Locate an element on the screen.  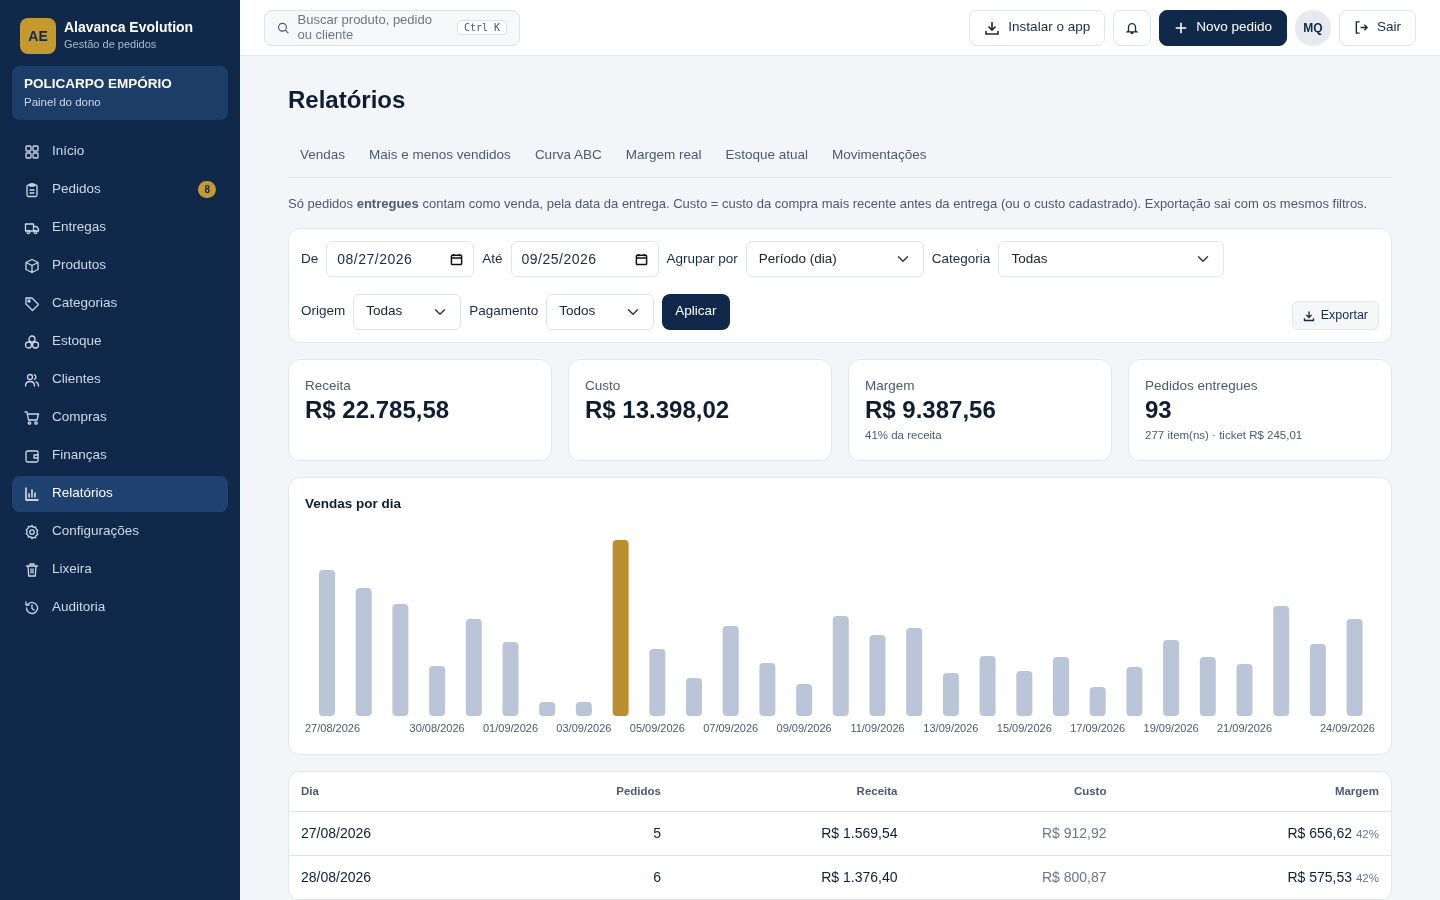
stat-note: 41% da receita is located at coordinates (904, 435).